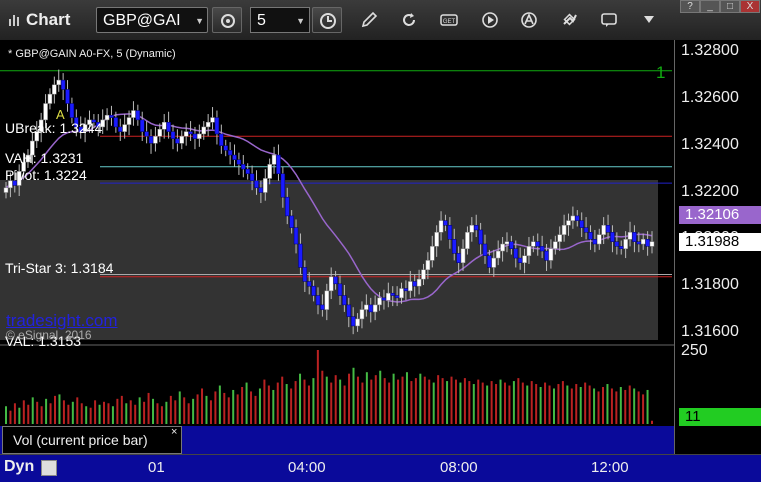 This screenshot has height=482, width=761. Describe the element at coordinates (152, 20) in the screenshot. I see `symbol-selector: GBP@GAI ▼` at that location.